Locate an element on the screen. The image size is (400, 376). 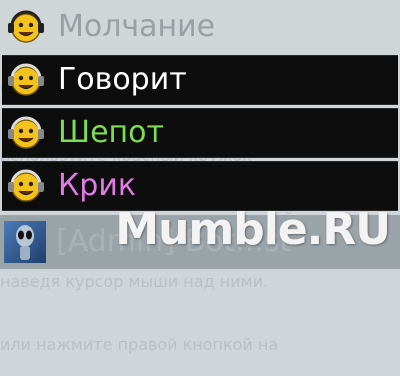
background-line: или нажмите правой кнопкой на is located at coordinates (139, 344).